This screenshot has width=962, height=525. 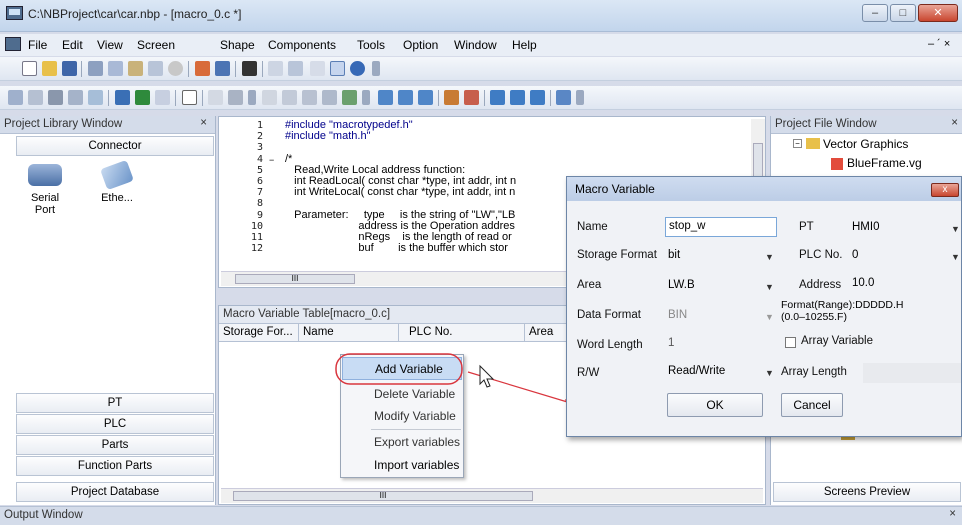 I want to click on fold-icon: −, so click(x=271, y=160).